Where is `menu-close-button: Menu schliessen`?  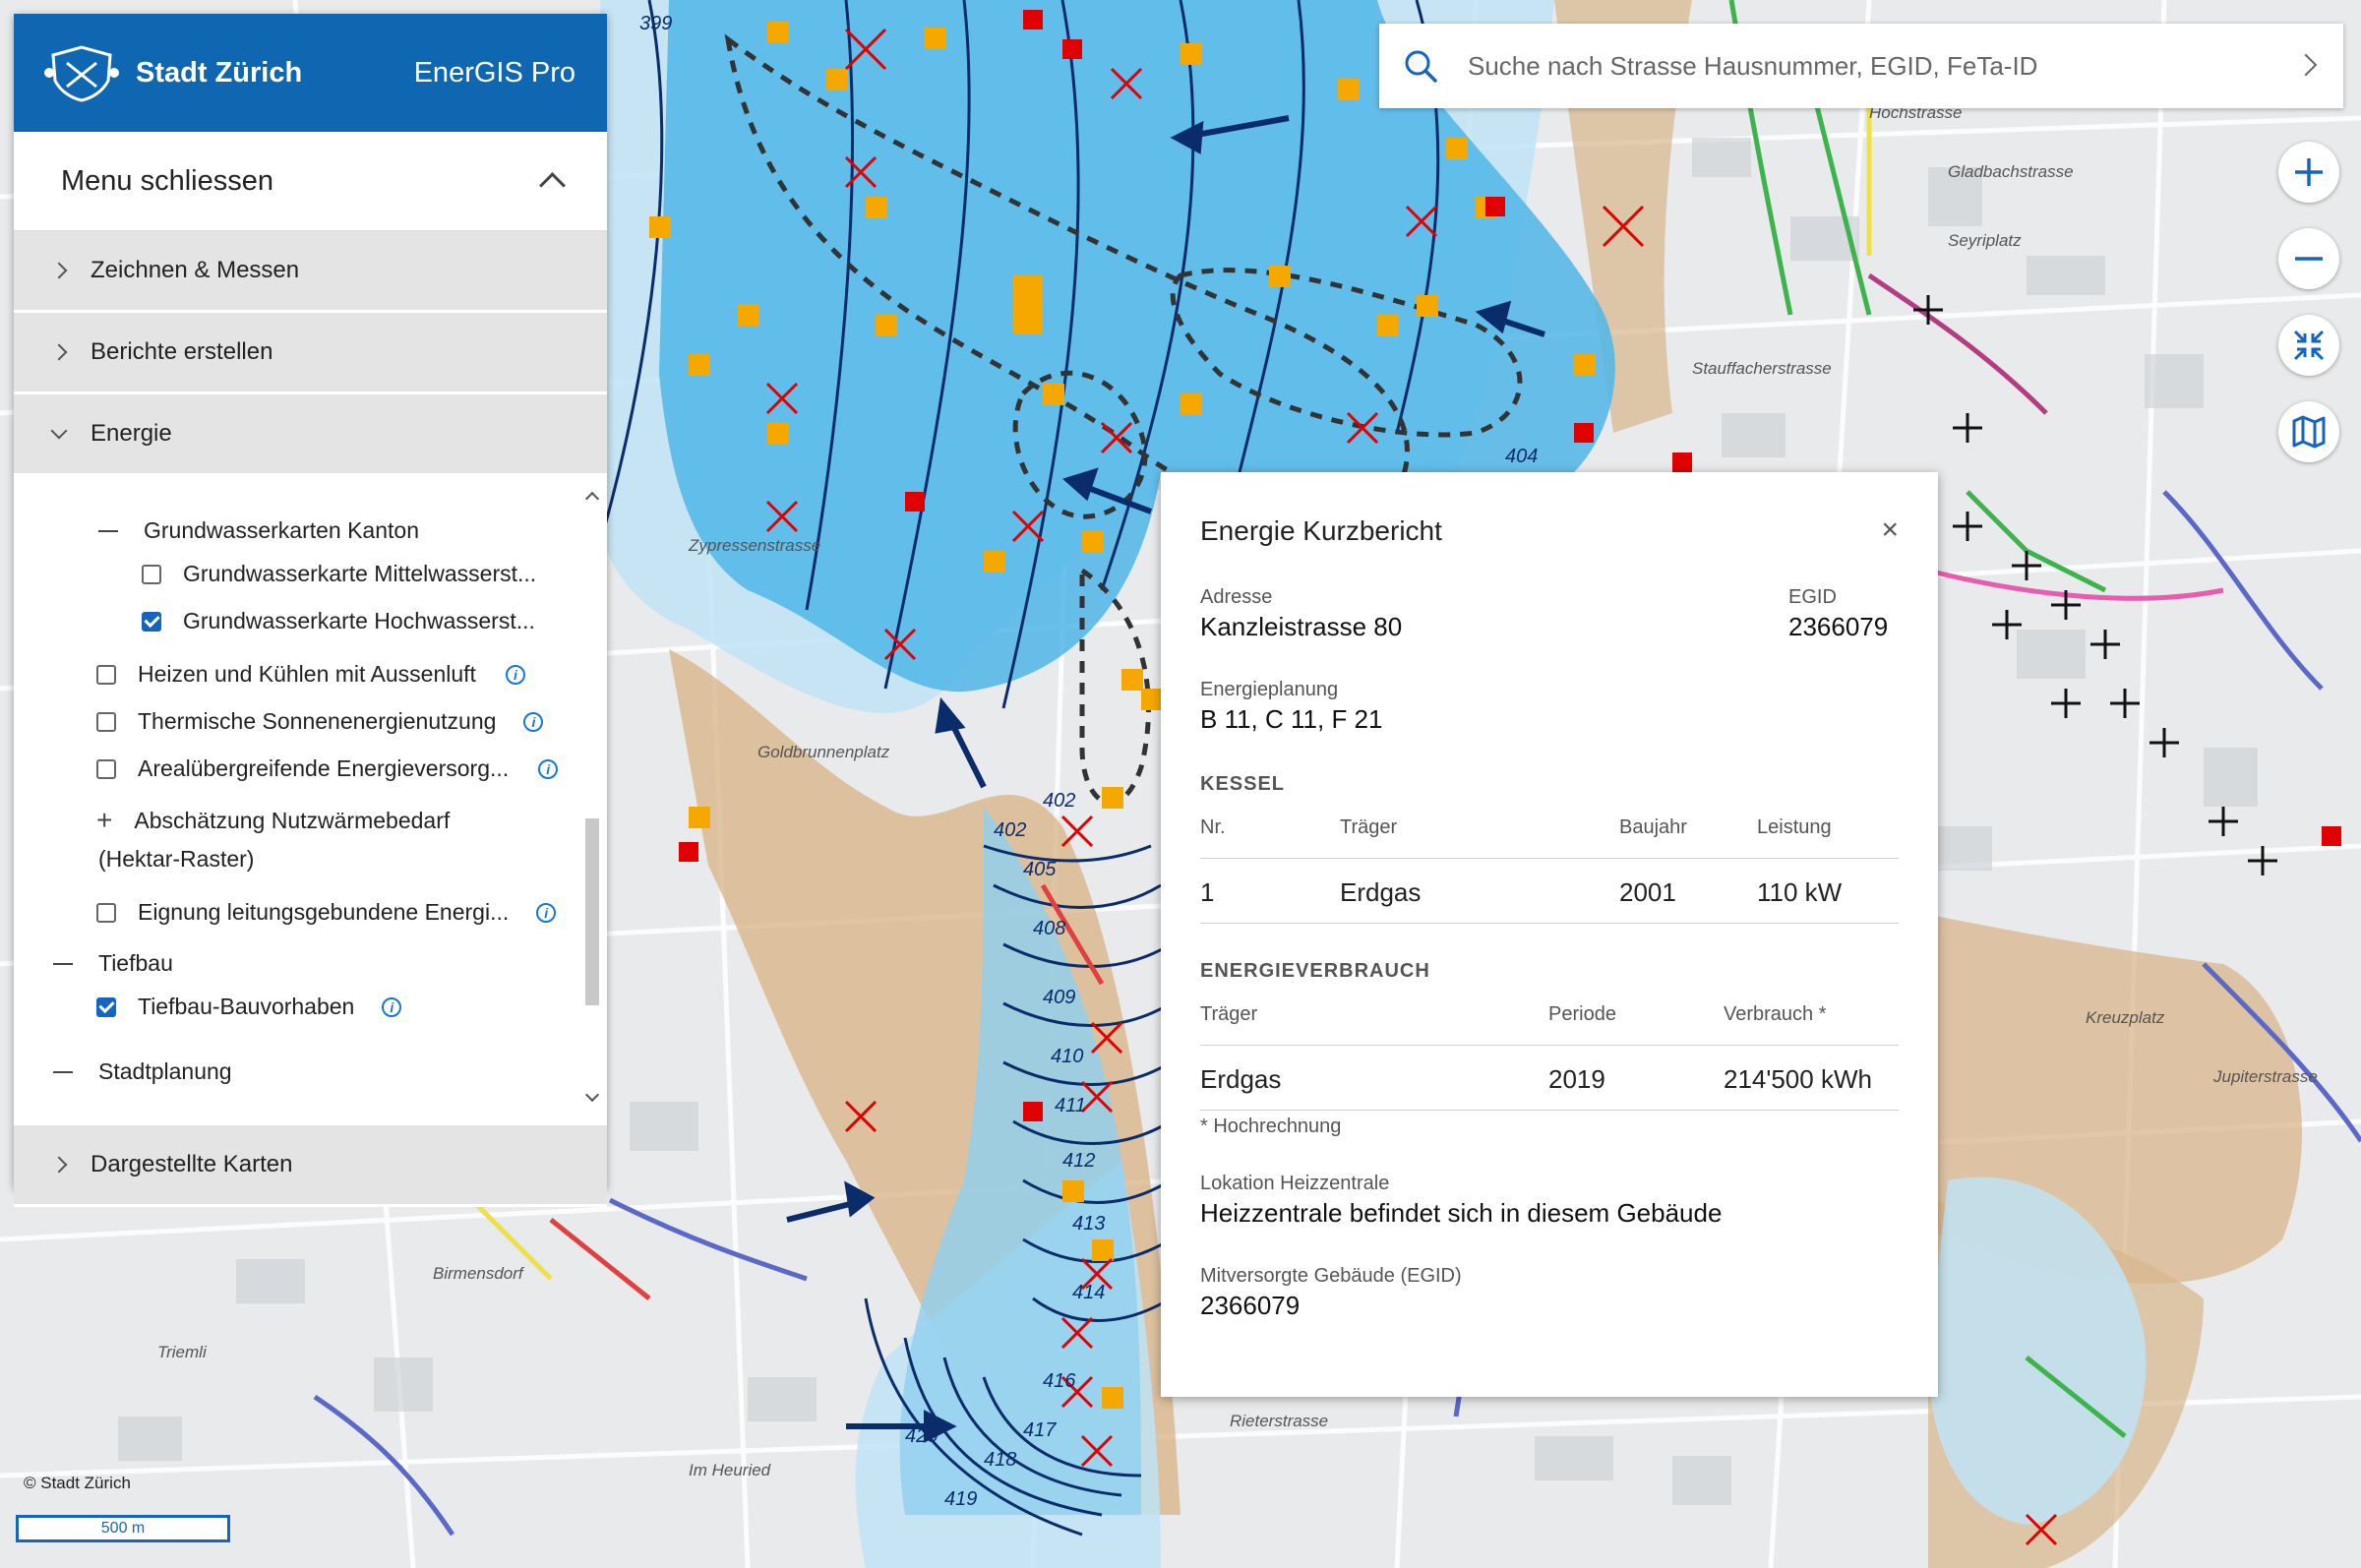 menu-close-button: Menu schliessen is located at coordinates (310, 181).